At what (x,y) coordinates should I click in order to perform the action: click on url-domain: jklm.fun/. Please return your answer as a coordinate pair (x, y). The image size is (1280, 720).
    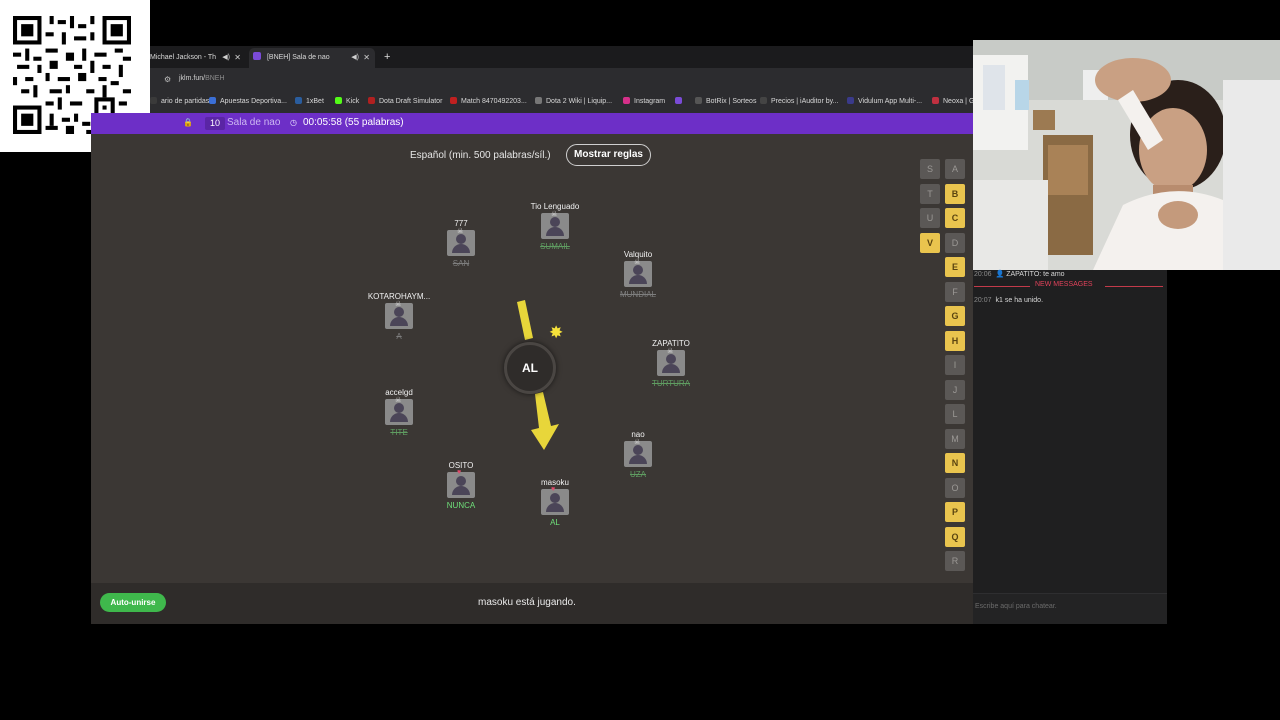
    Looking at the image, I should click on (192, 78).